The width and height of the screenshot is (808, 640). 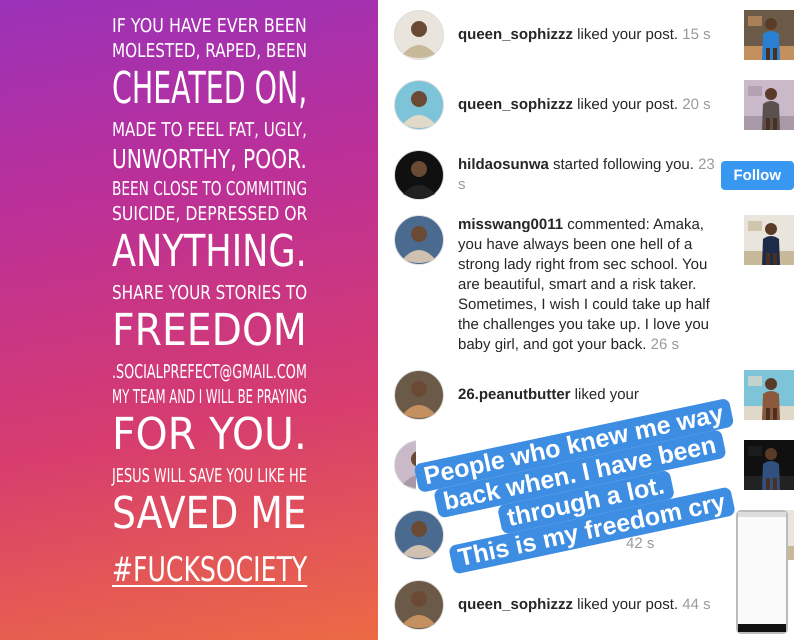 What do you see at coordinates (585, 35) in the screenshot?
I see `notification-text: queen_sophizzz liked your post. 15 s` at bounding box center [585, 35].